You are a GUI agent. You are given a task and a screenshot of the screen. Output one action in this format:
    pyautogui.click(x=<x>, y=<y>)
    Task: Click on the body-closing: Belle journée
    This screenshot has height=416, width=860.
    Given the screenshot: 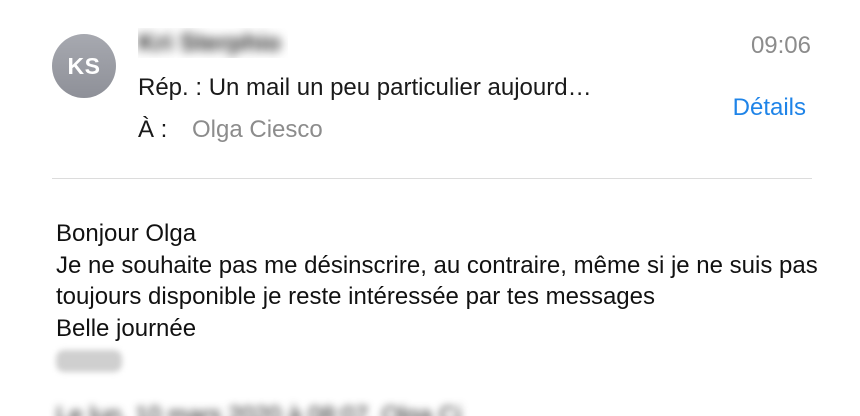 What is the action you would take?
    pyautogui.click(x=126, y=328)
    